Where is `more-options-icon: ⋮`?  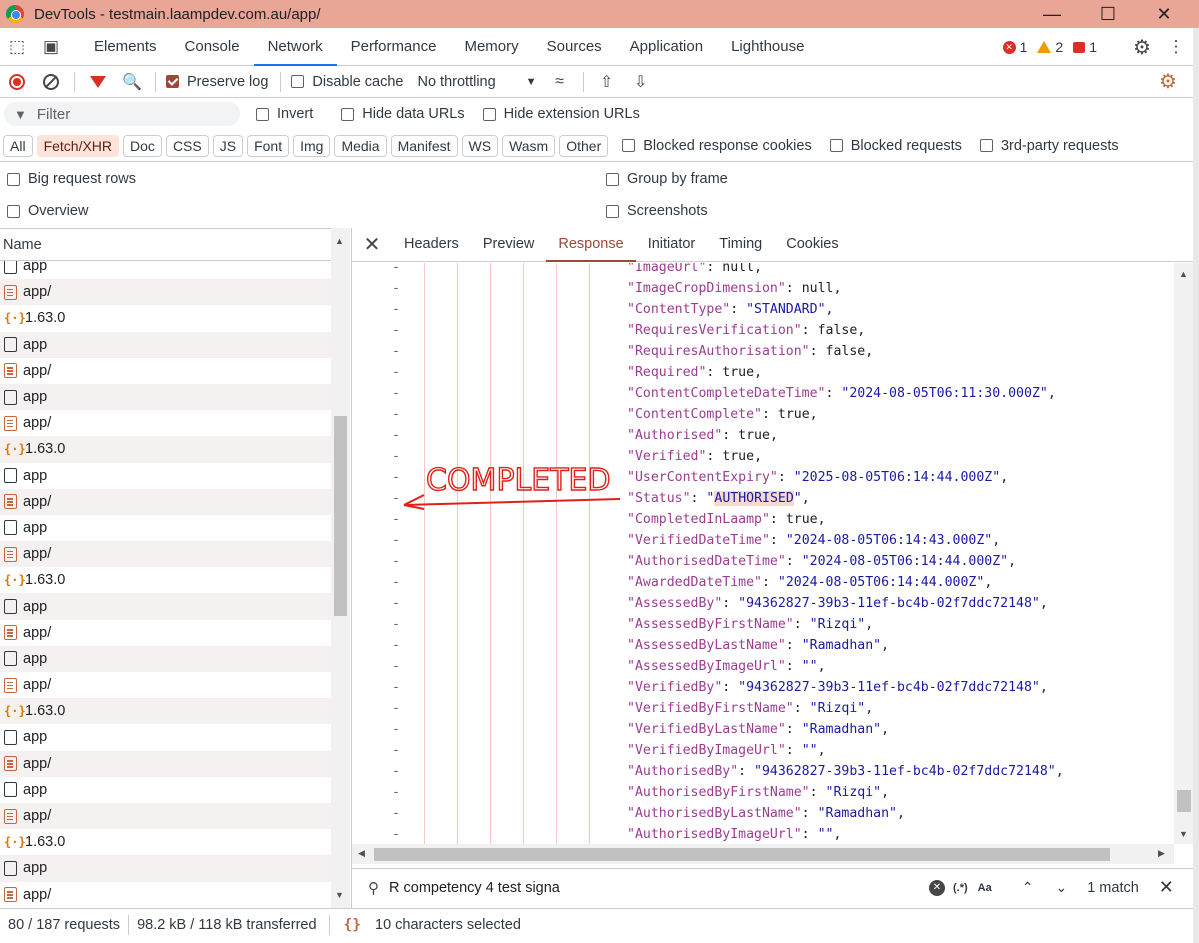 more-options-icon: ⋮ is located at coordinates (1176, 47).